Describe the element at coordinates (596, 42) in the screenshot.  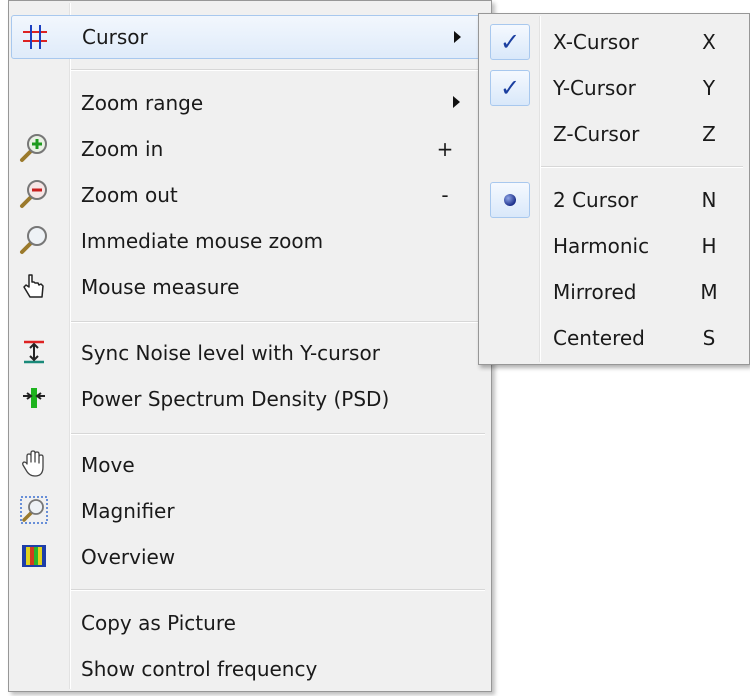
I see `submenu-item-label: X-Cursor` at that location.